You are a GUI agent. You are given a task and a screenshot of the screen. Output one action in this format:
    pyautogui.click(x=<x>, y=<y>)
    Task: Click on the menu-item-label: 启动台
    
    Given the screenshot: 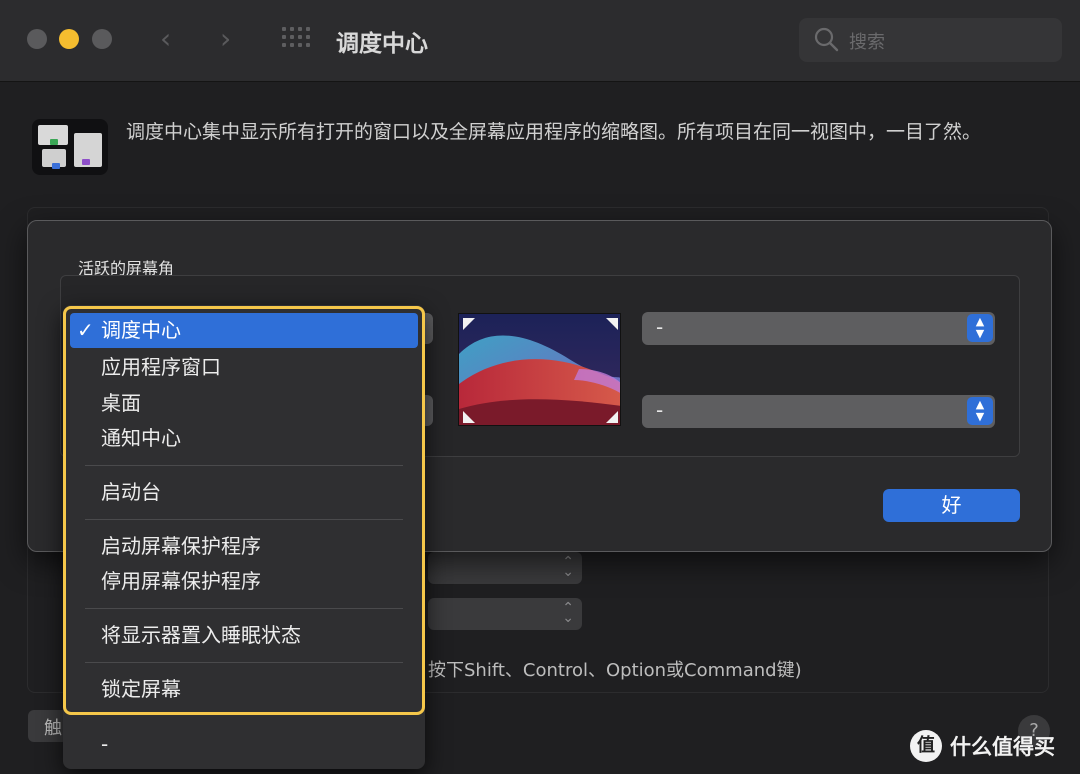 What is the action you would take?
    pyautogui.click(x=131, y=492)
    